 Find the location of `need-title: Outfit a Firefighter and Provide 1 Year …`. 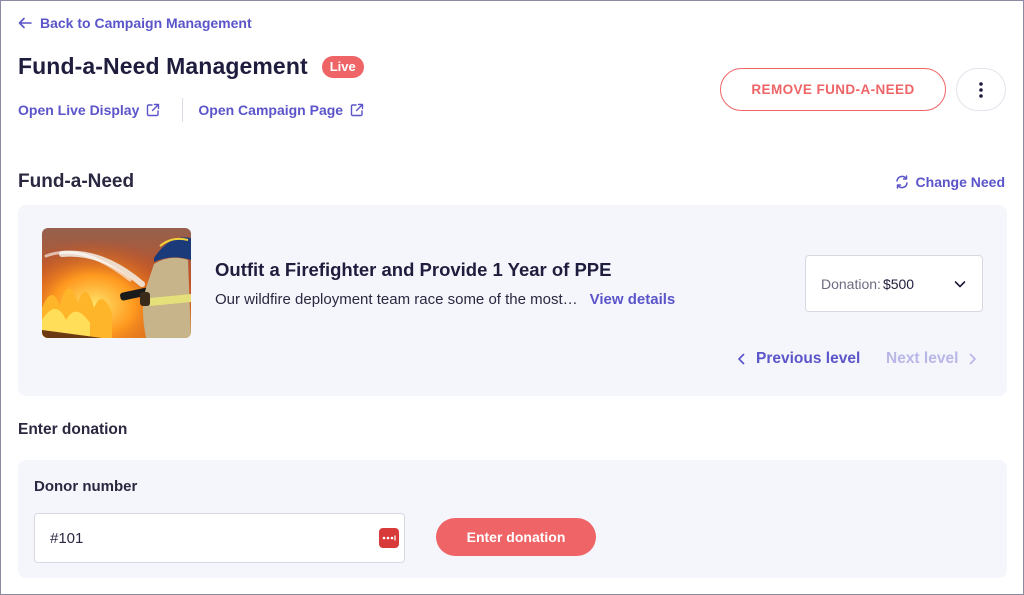

need-title: Outfit a Firefighter and Provide 1 Year … is located at coordinates (413, 269).